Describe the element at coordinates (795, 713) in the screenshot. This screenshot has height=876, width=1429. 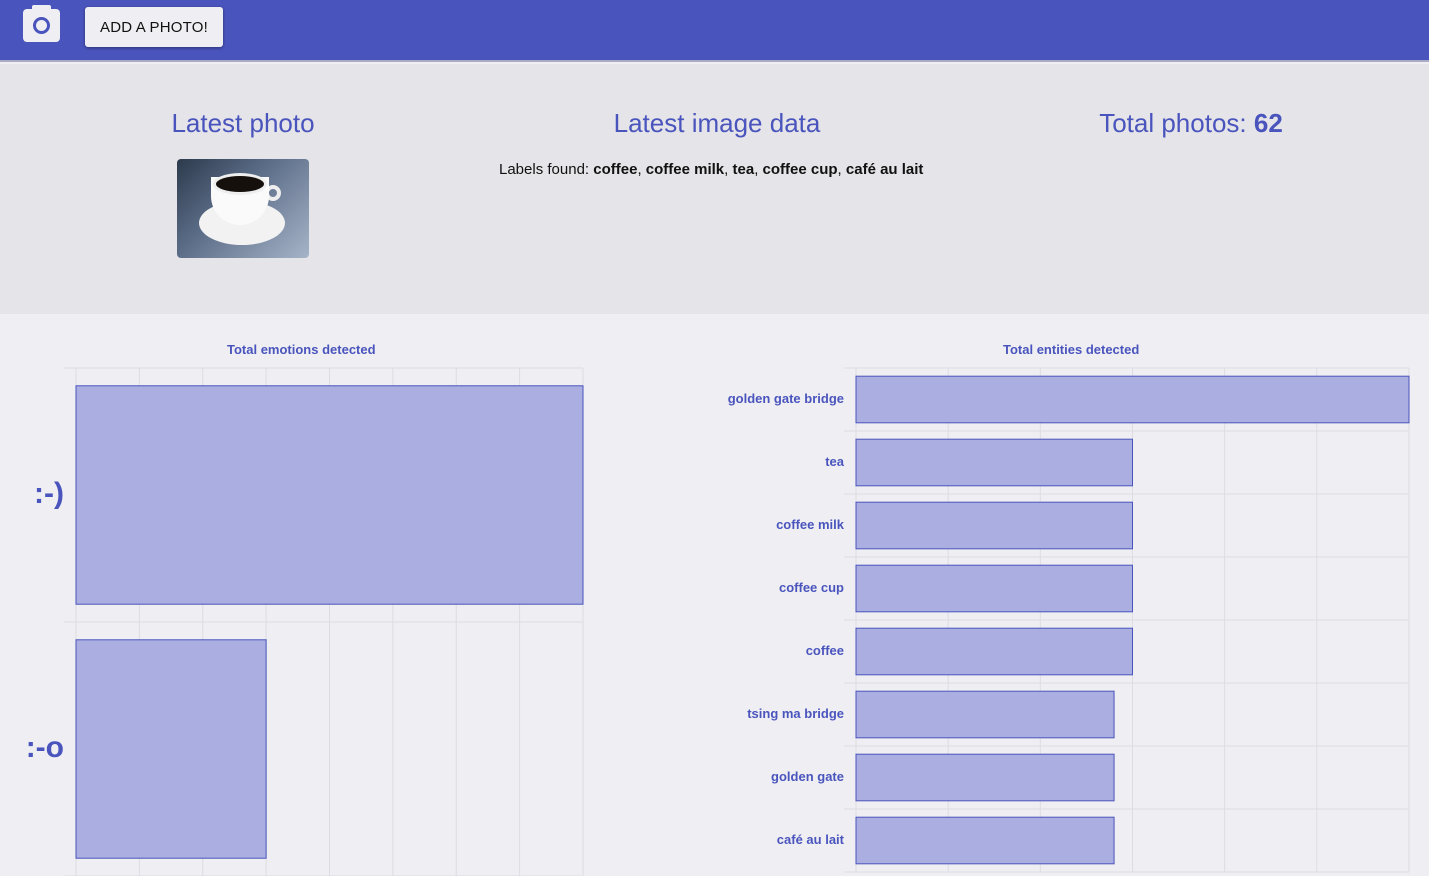
I see `category-label: tsing ma bridge` at that location.